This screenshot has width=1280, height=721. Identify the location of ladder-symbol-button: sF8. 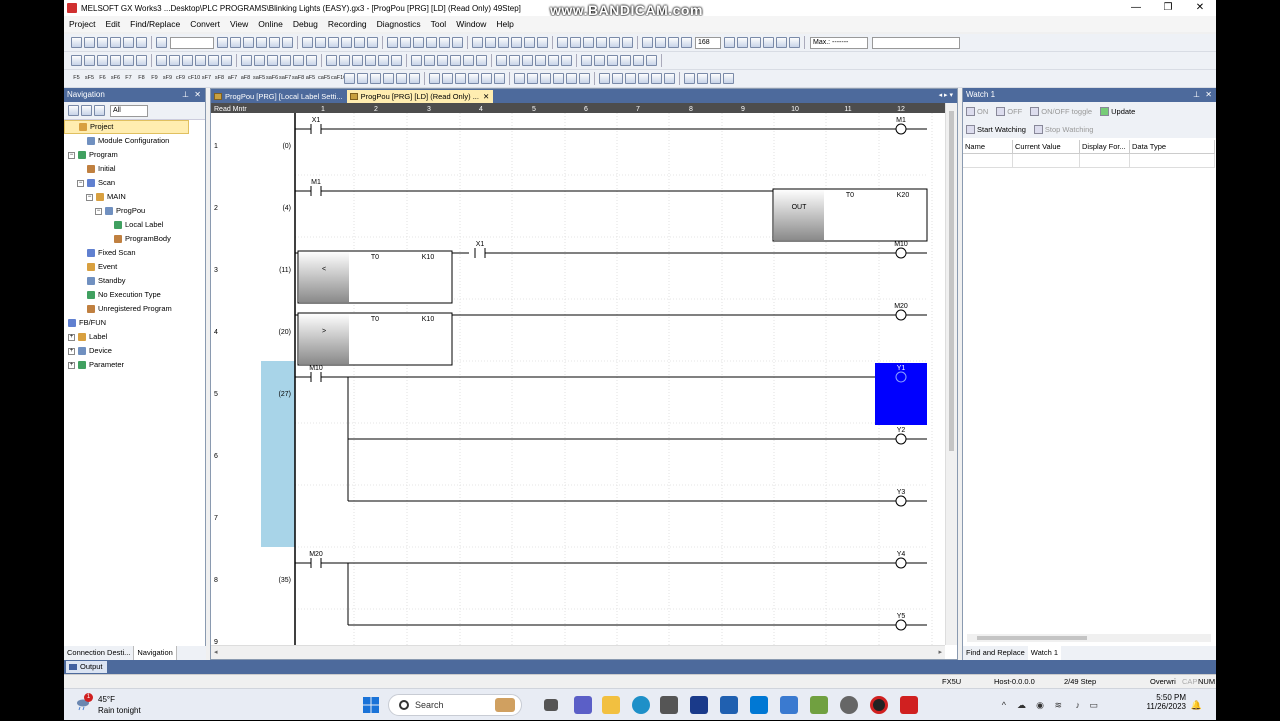
(219, 78).